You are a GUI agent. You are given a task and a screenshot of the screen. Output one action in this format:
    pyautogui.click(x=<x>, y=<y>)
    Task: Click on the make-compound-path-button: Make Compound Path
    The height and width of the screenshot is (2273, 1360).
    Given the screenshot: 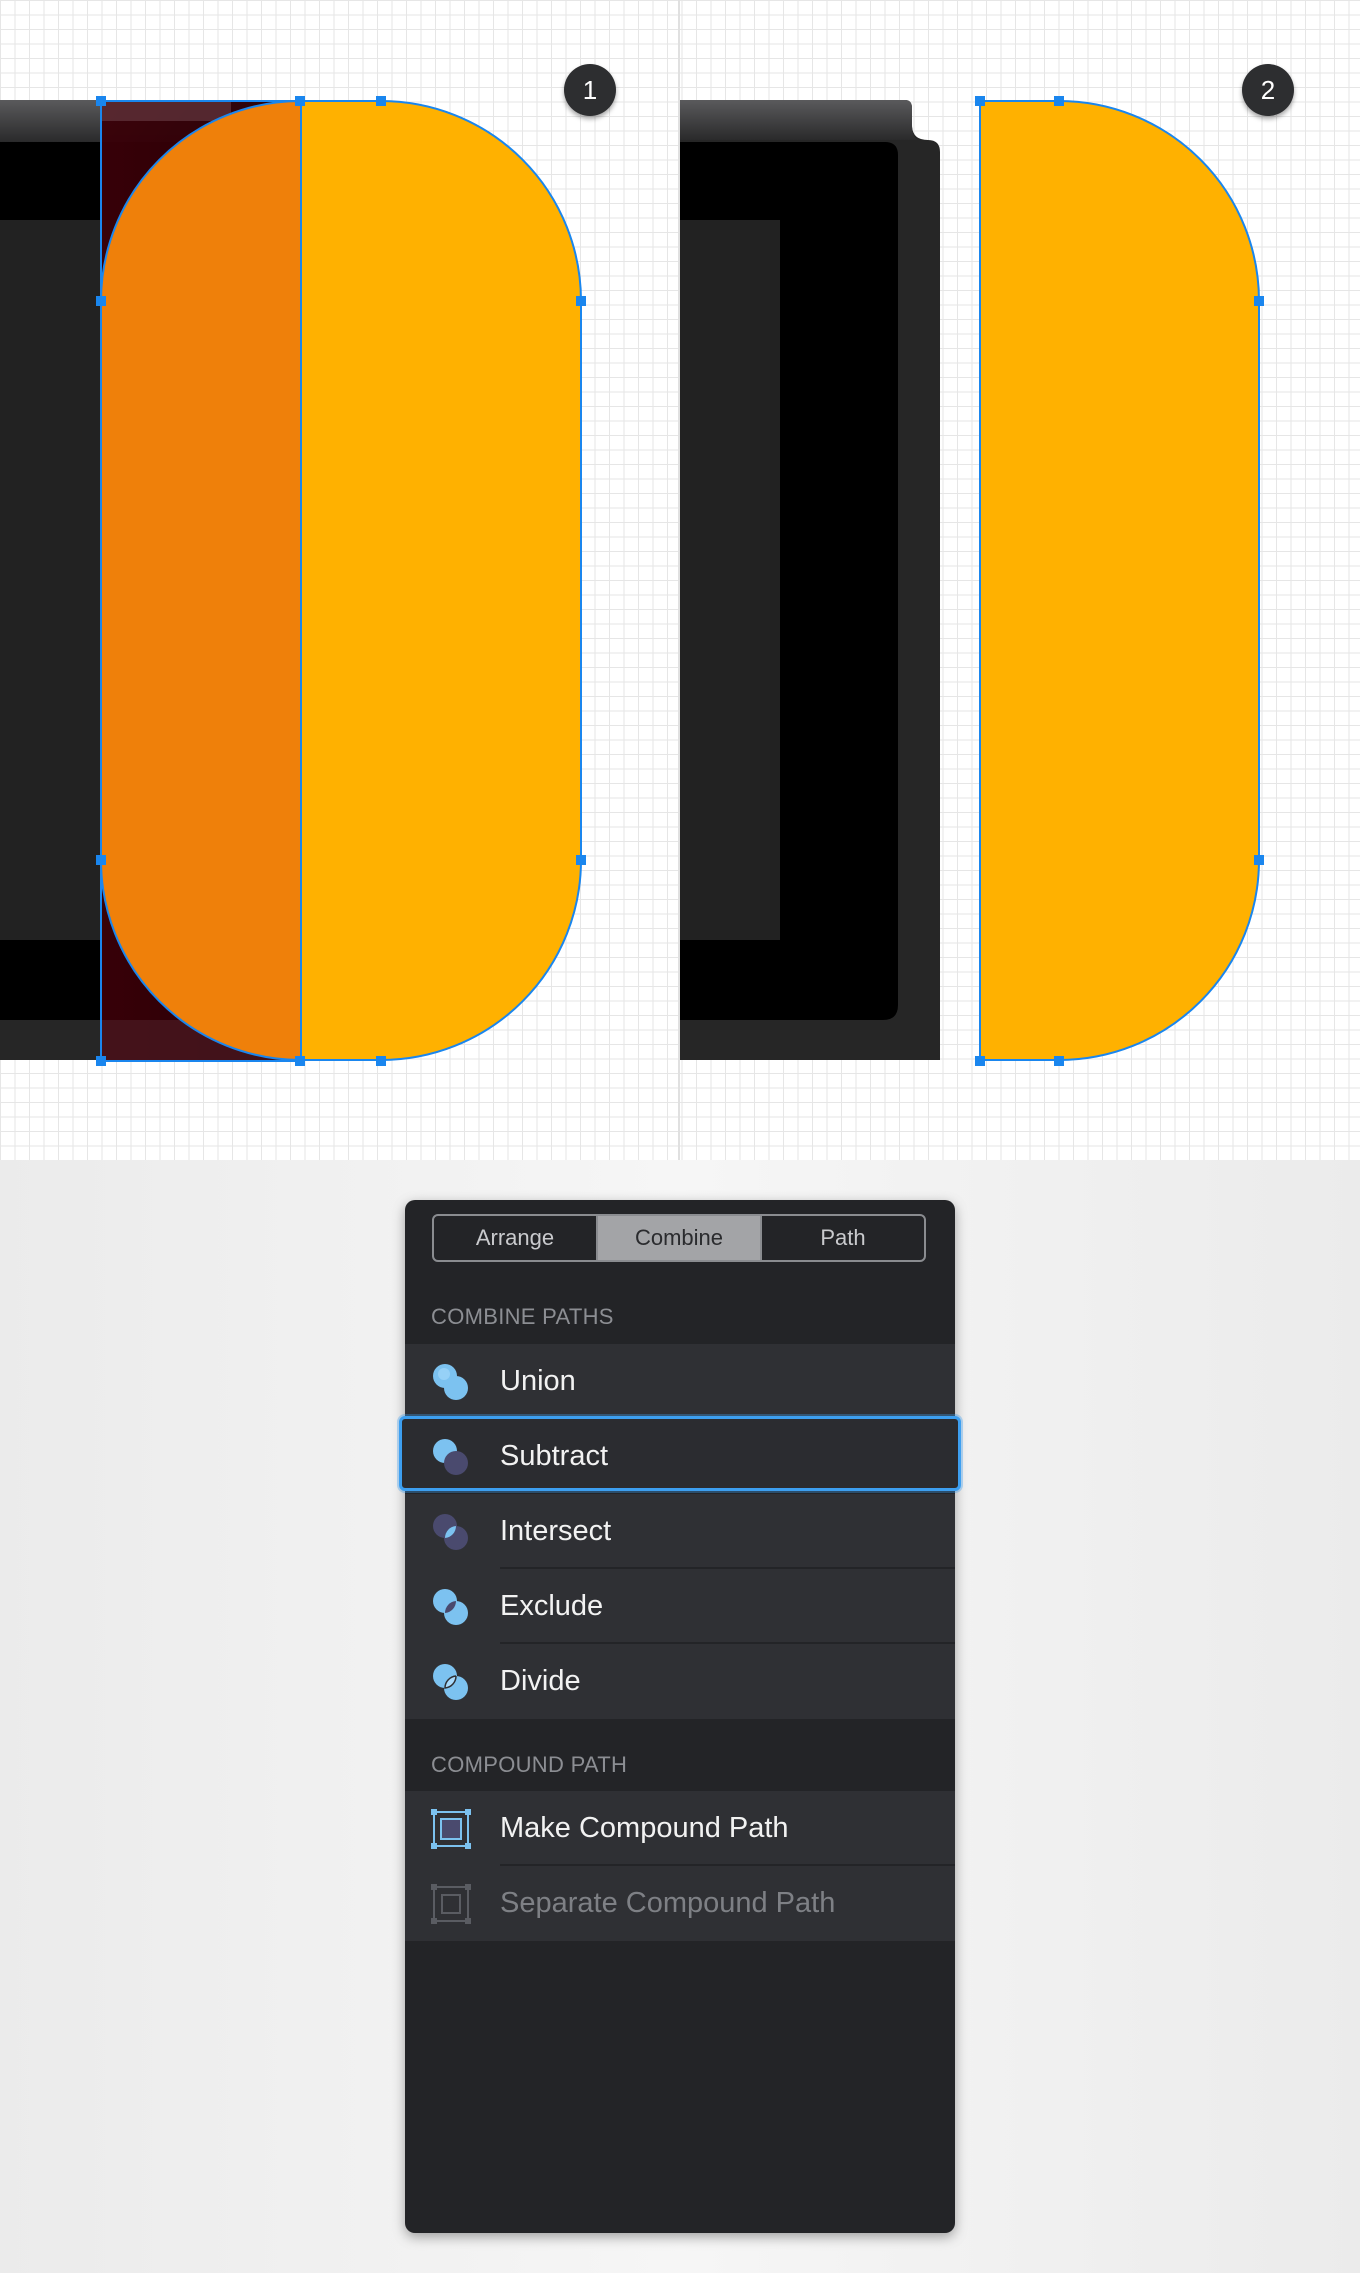 What is the action you would take?
    pyautogui.click(x=680, y=1828)
    